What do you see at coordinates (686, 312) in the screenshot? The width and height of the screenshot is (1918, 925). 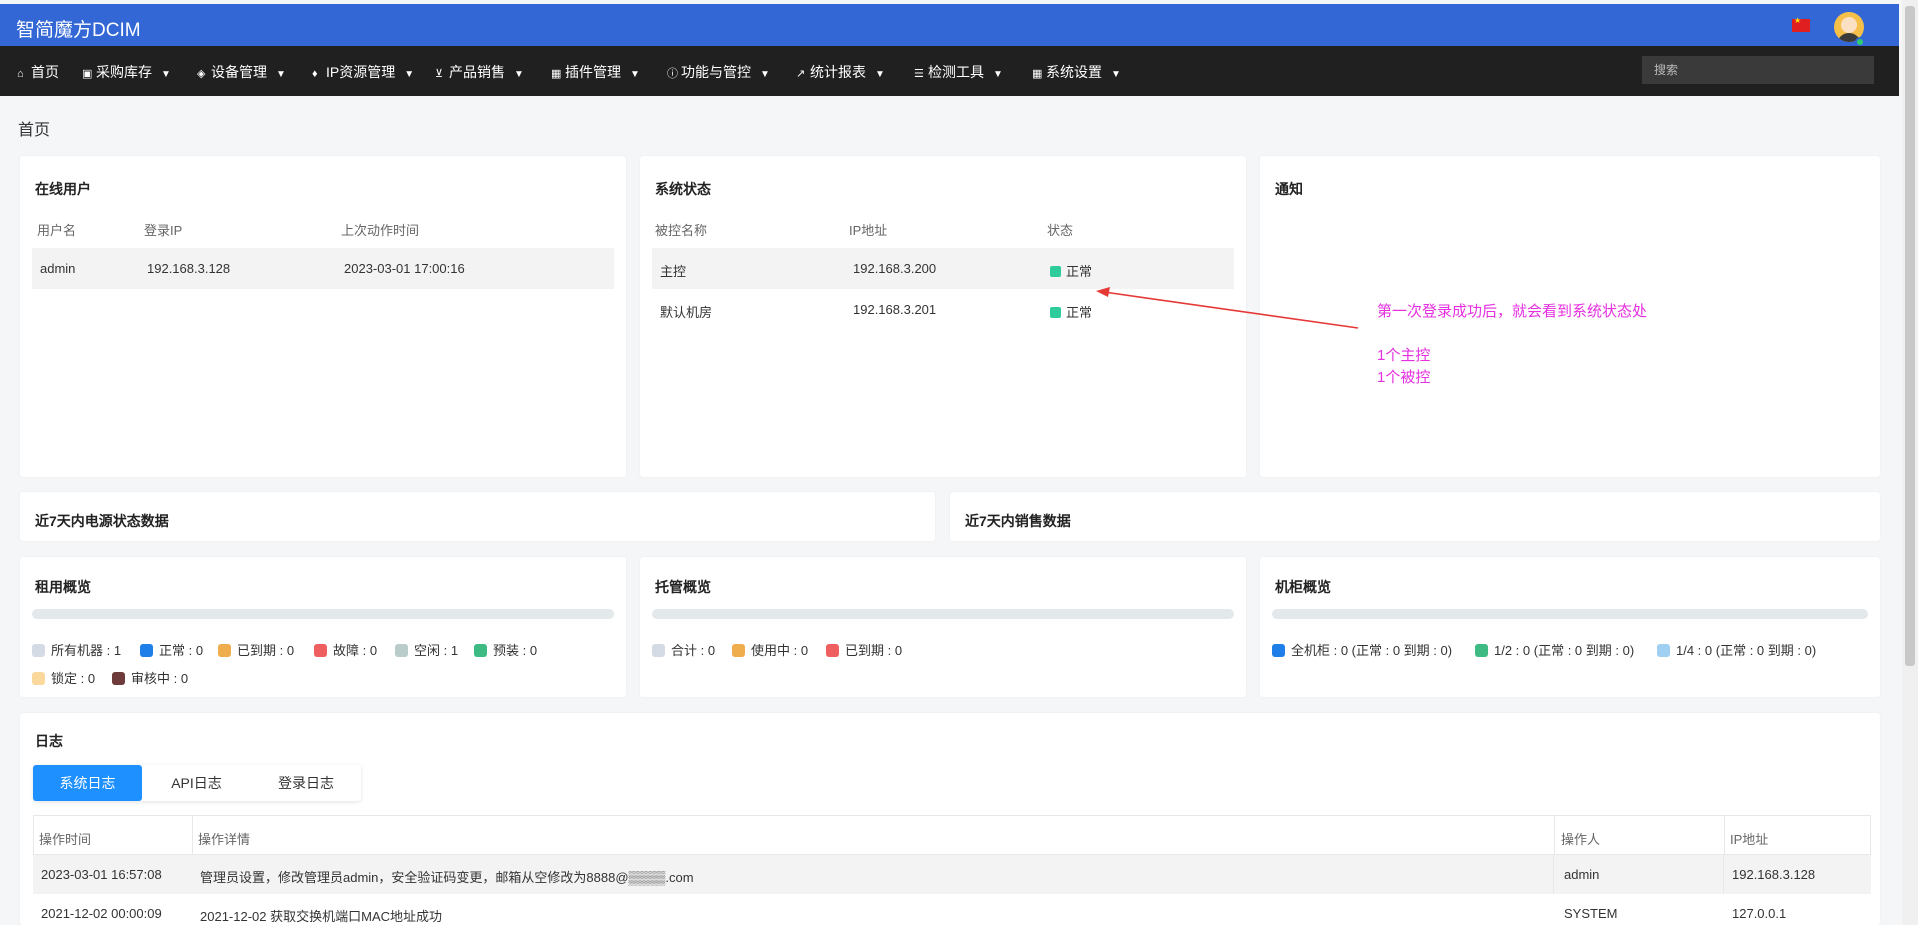 I see `controlled-name-cell: 默认机房` at bounding box center [686, 312].